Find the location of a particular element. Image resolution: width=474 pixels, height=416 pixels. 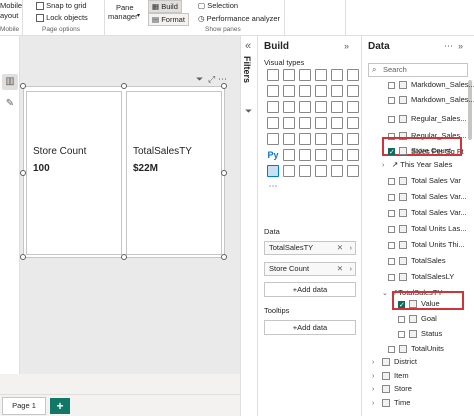

focus-mode-icon: ⤢ is located at coordinates (211, 79).